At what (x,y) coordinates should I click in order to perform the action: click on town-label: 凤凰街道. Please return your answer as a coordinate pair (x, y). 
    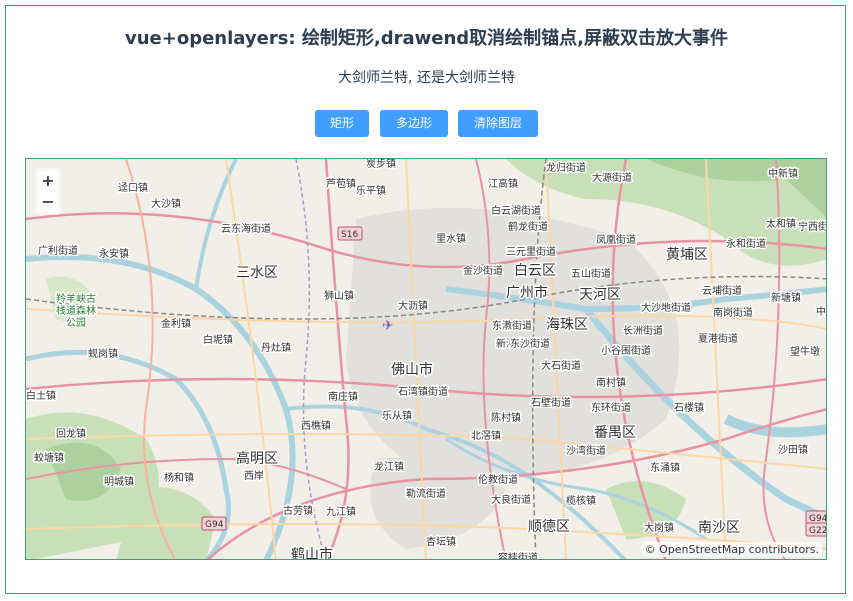
    Looking at the image, I should click on (616, 239).